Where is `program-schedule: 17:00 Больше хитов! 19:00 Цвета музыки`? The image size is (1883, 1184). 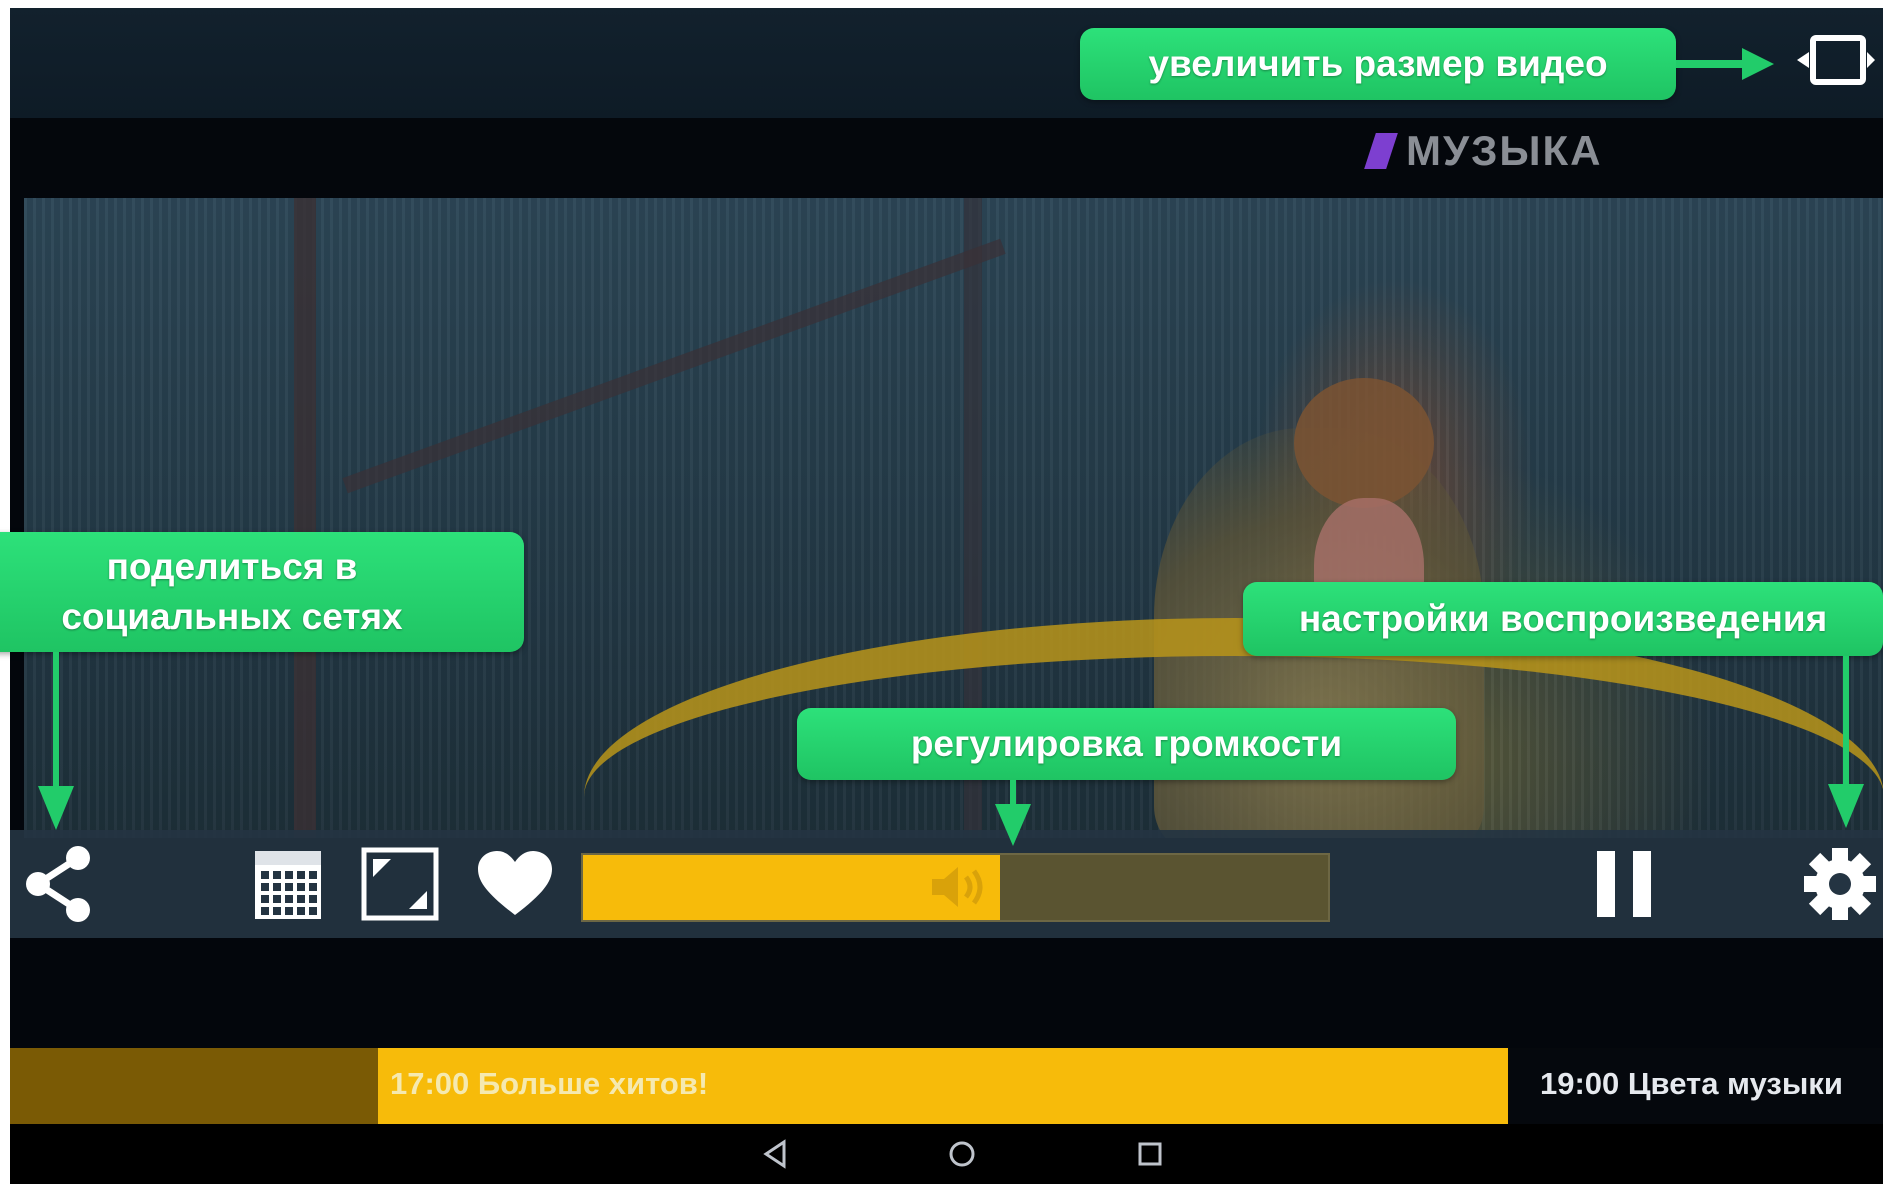
program-schedule: 17:00 Больше хитов! 19:00 Цвета музыки is located at coordinates (946, 1086).